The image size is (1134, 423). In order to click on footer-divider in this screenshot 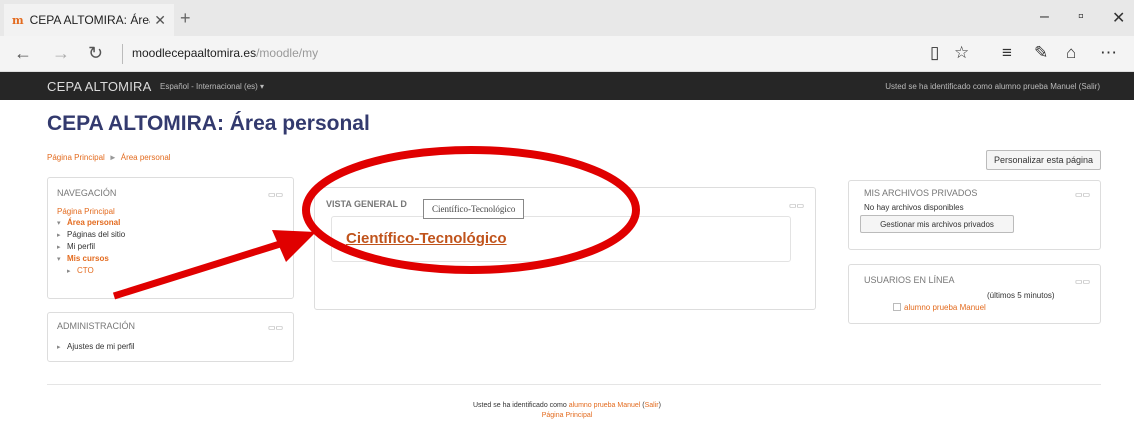, I will do `click(574, 384)`.